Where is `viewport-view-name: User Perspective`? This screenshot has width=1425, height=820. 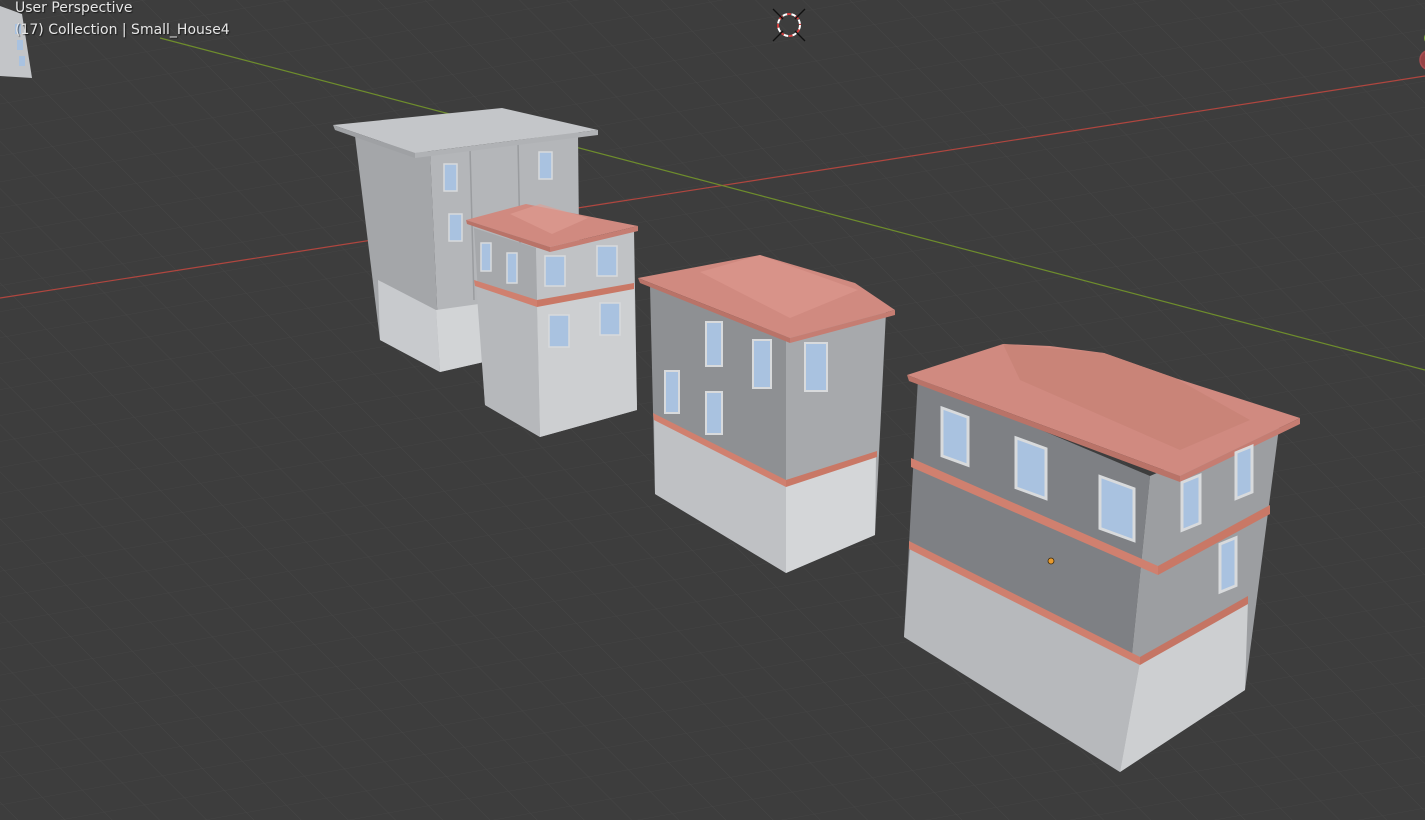
viewport-view-name: User Perspective is located at coordinates (74, 8).